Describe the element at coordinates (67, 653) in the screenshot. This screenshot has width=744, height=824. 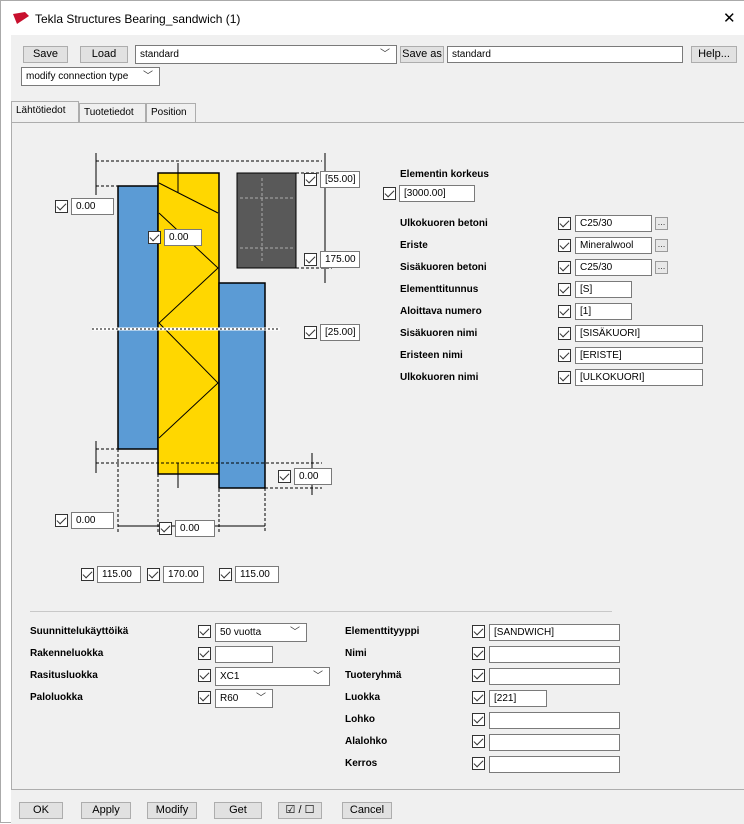
I see `property-label: Rakenneluokka` at that location.